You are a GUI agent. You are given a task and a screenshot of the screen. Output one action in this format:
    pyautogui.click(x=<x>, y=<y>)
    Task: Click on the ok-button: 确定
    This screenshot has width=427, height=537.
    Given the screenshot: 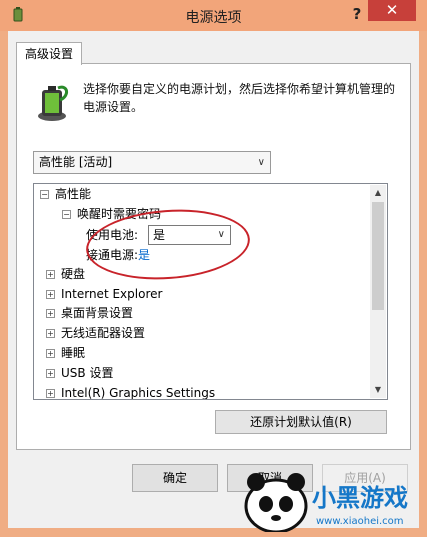 What is the action you would take?
    pyautogui.click(x=175, y=478)
    